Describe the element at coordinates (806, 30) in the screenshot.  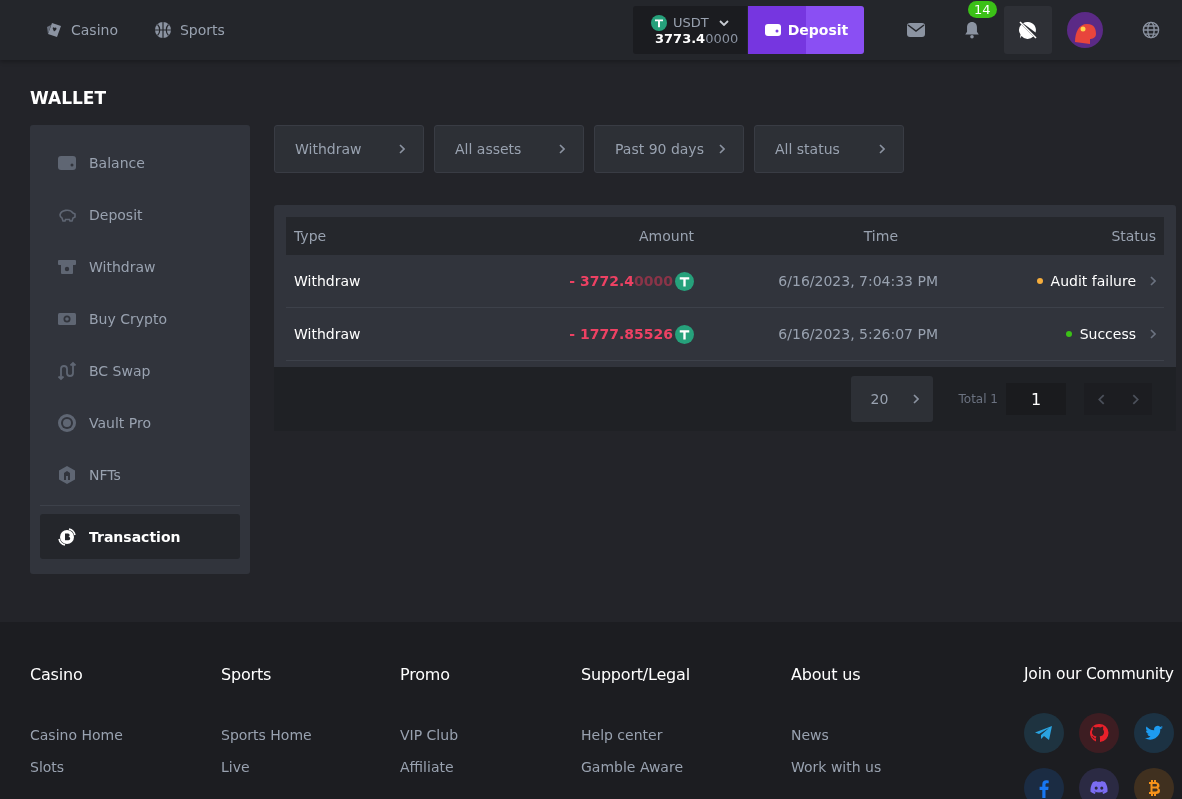
I see `deposit-button: Deposit` at that location.